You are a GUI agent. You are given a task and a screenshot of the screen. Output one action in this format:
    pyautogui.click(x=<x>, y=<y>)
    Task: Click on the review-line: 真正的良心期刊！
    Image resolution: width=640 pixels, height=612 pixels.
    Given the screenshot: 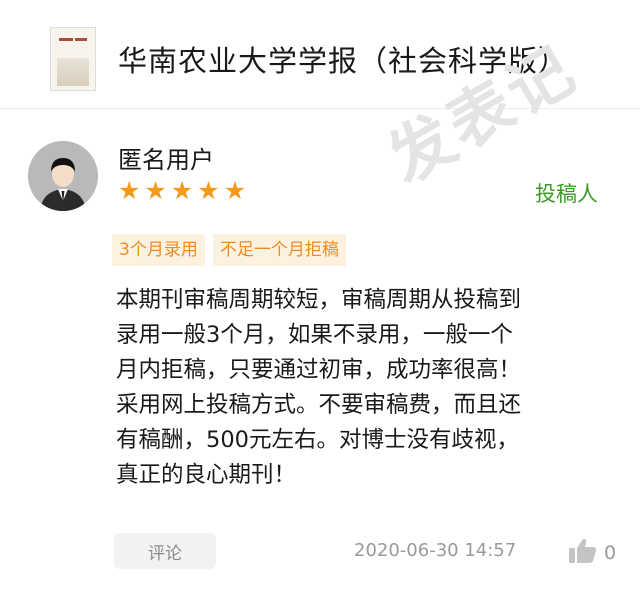 What is the action you would take?
    pyautogui.click(x=206, y=475)
    